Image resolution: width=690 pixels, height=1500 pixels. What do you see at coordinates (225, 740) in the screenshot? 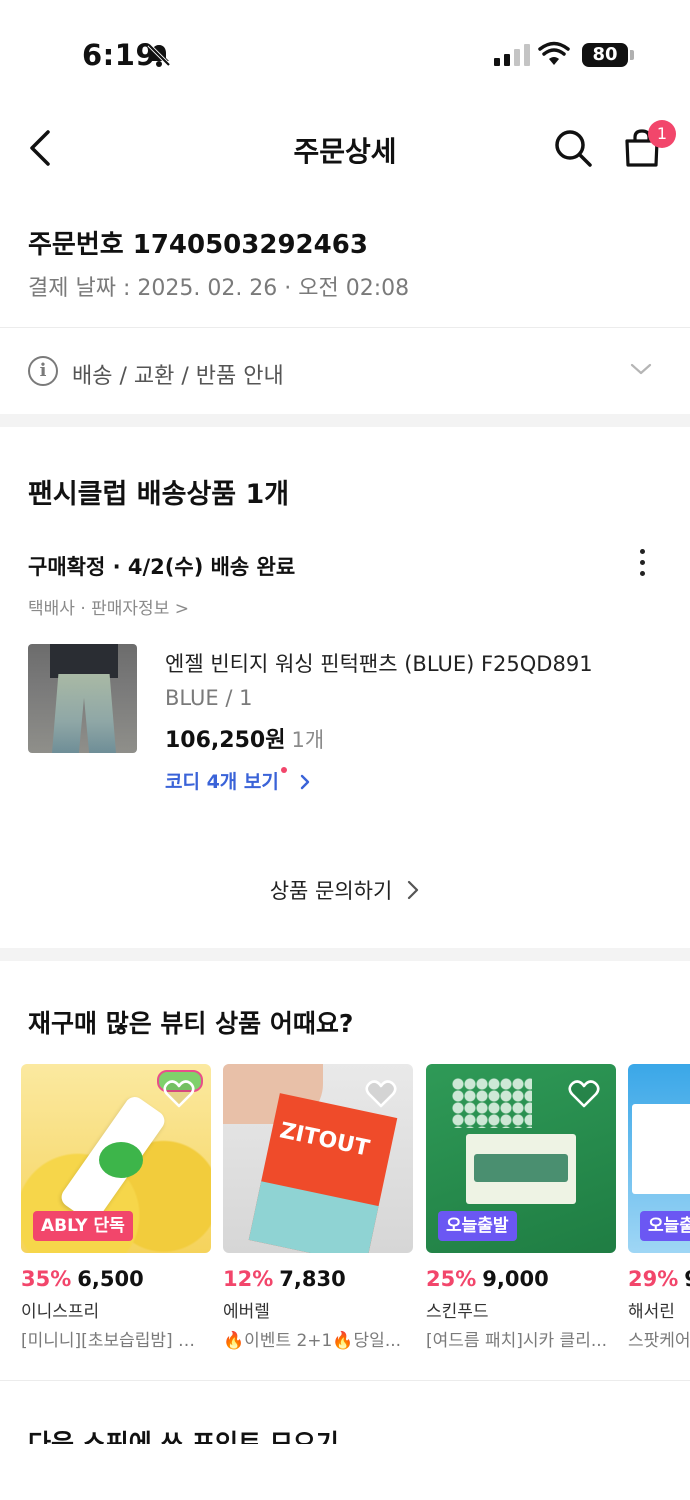
I see `product-price: 106,250원` at bounding box center [225, 740].